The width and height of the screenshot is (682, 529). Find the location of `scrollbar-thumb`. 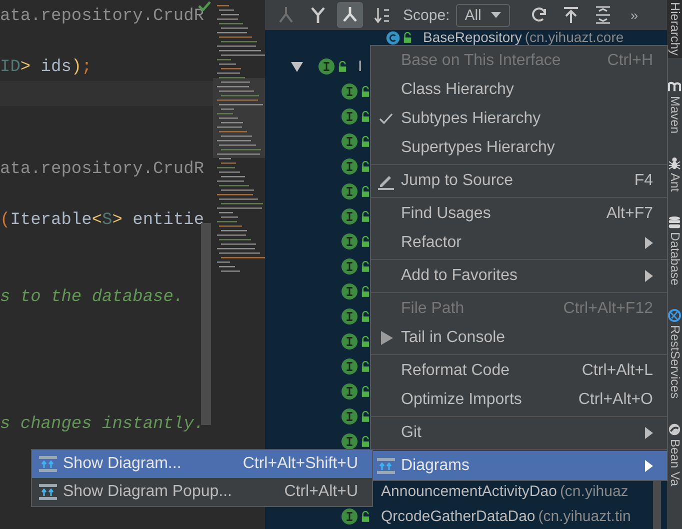

scrollbar-thumb is located at coordinates (206, 324).